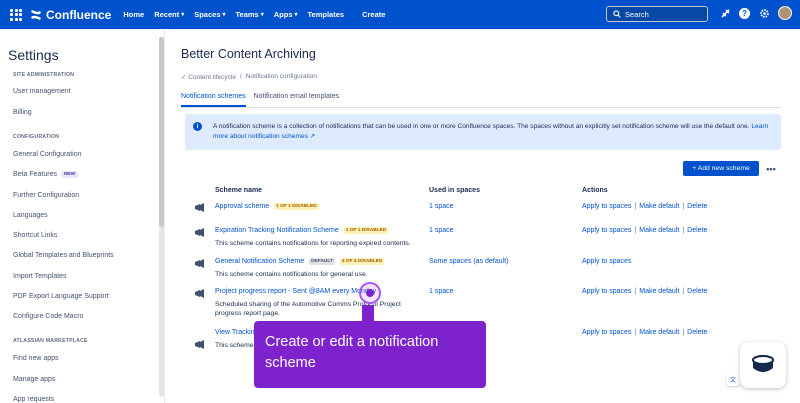 This screenshot has height=403, width=800. I want to click on column-header-scheme-name: Scheme name, so click(239, 190).